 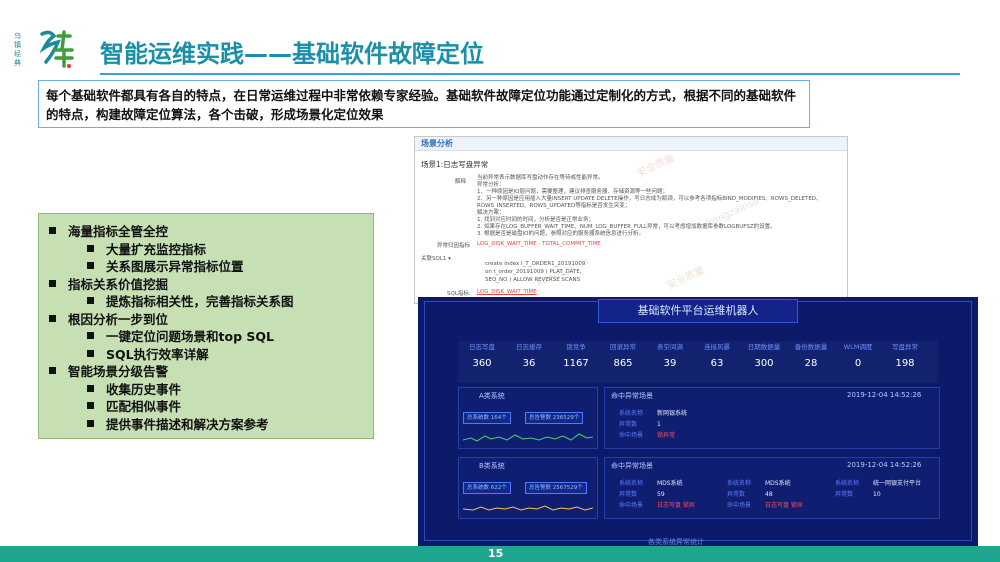 I want to click on metric-value: 360, so click(x=482, y=363).